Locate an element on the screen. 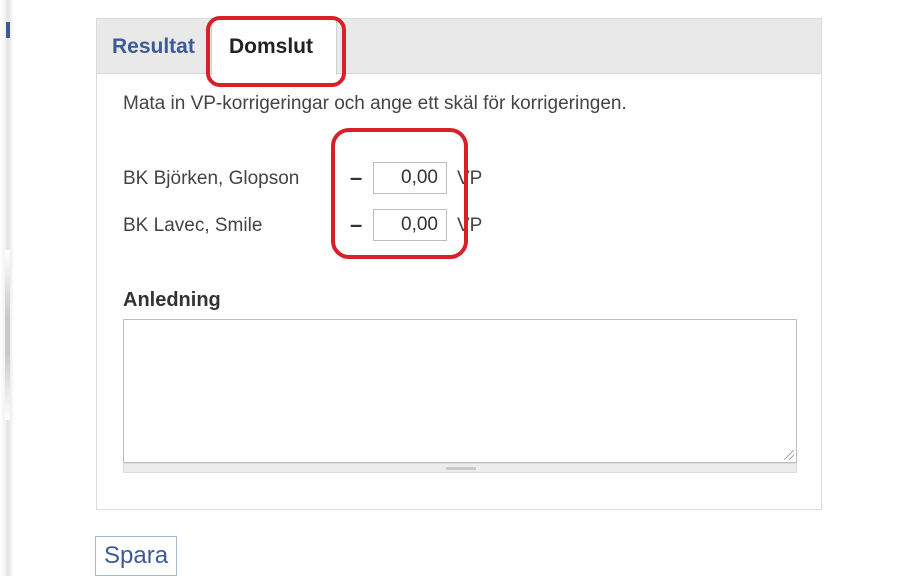 The image size is (897, 576). resize-grip-icon is located at coordinates (789, 455).